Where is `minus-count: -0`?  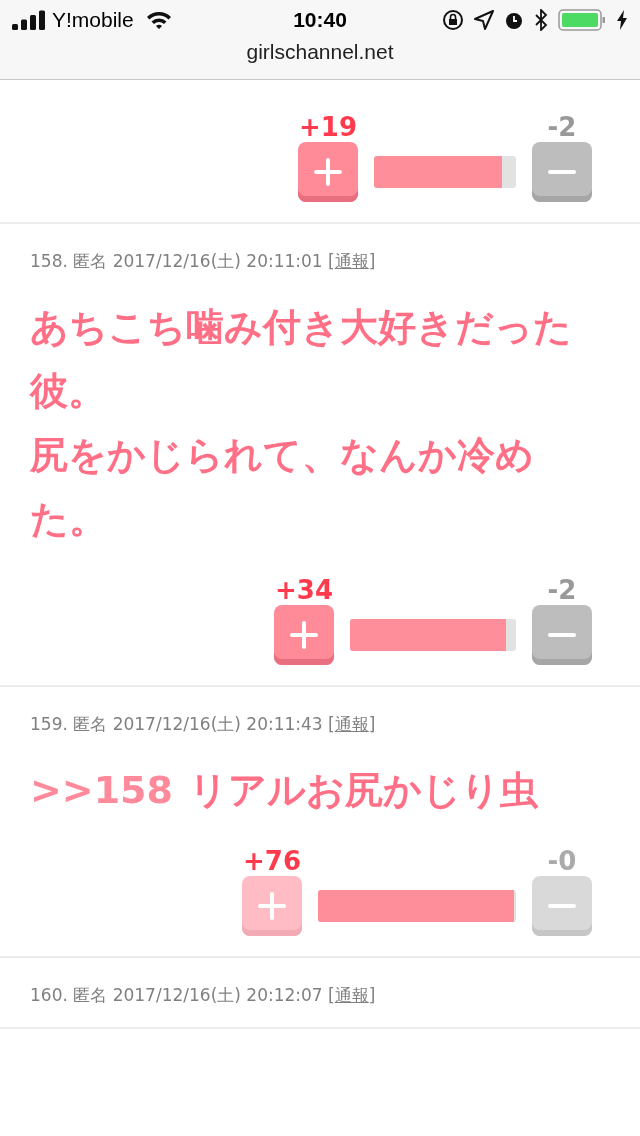 minus-count: -0 is located at coordinates (562, 861).